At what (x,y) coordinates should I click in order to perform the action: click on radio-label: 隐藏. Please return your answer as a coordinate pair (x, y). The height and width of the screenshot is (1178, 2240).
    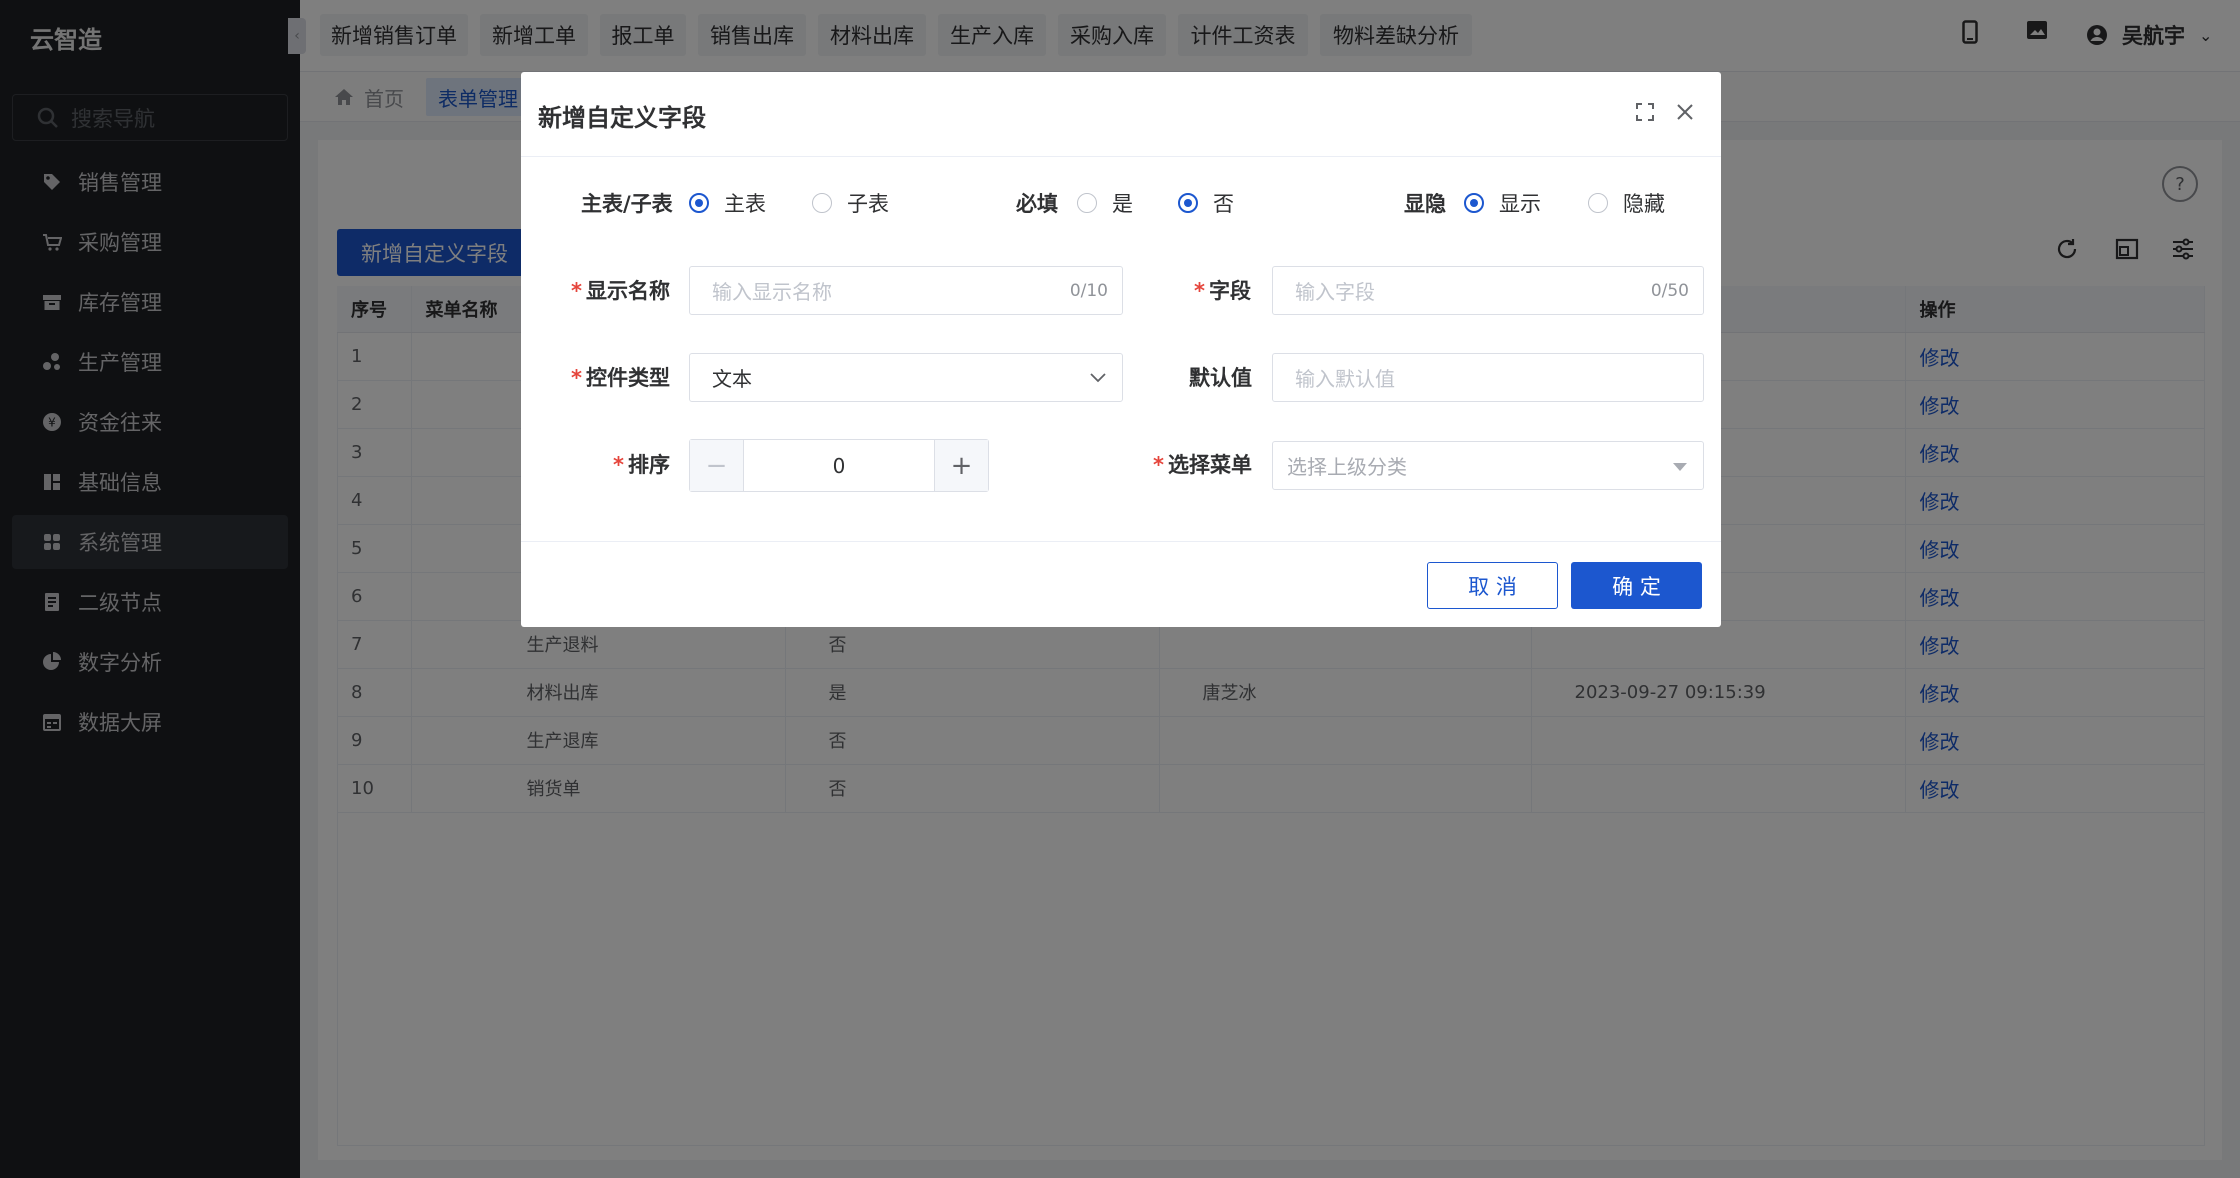
    Looking at the image, I should click on (1644, 204).